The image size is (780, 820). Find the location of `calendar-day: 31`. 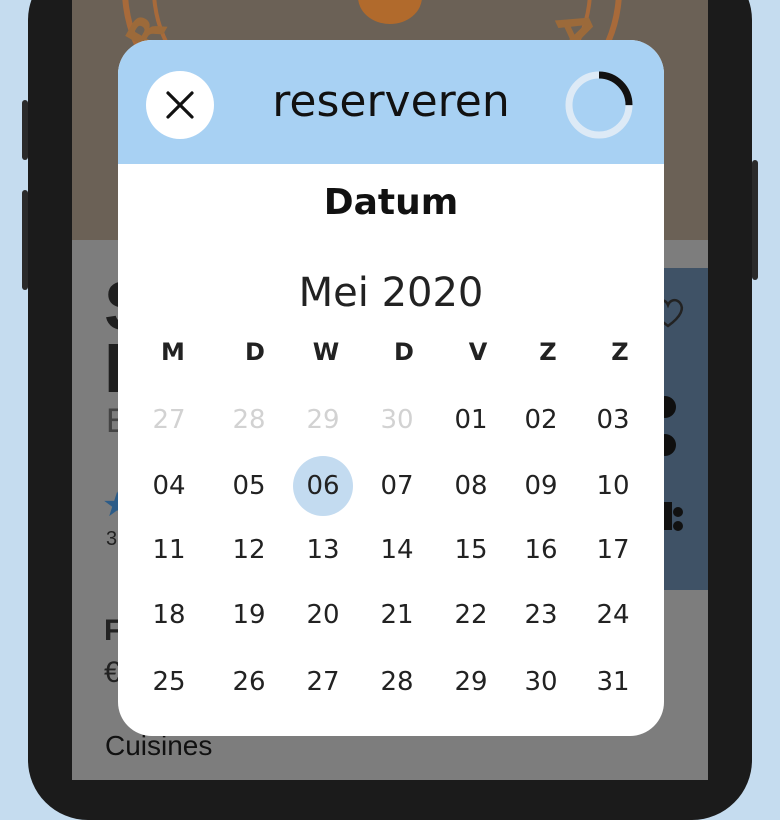

calendar-day: 31 is located at coordinates (613, 682).